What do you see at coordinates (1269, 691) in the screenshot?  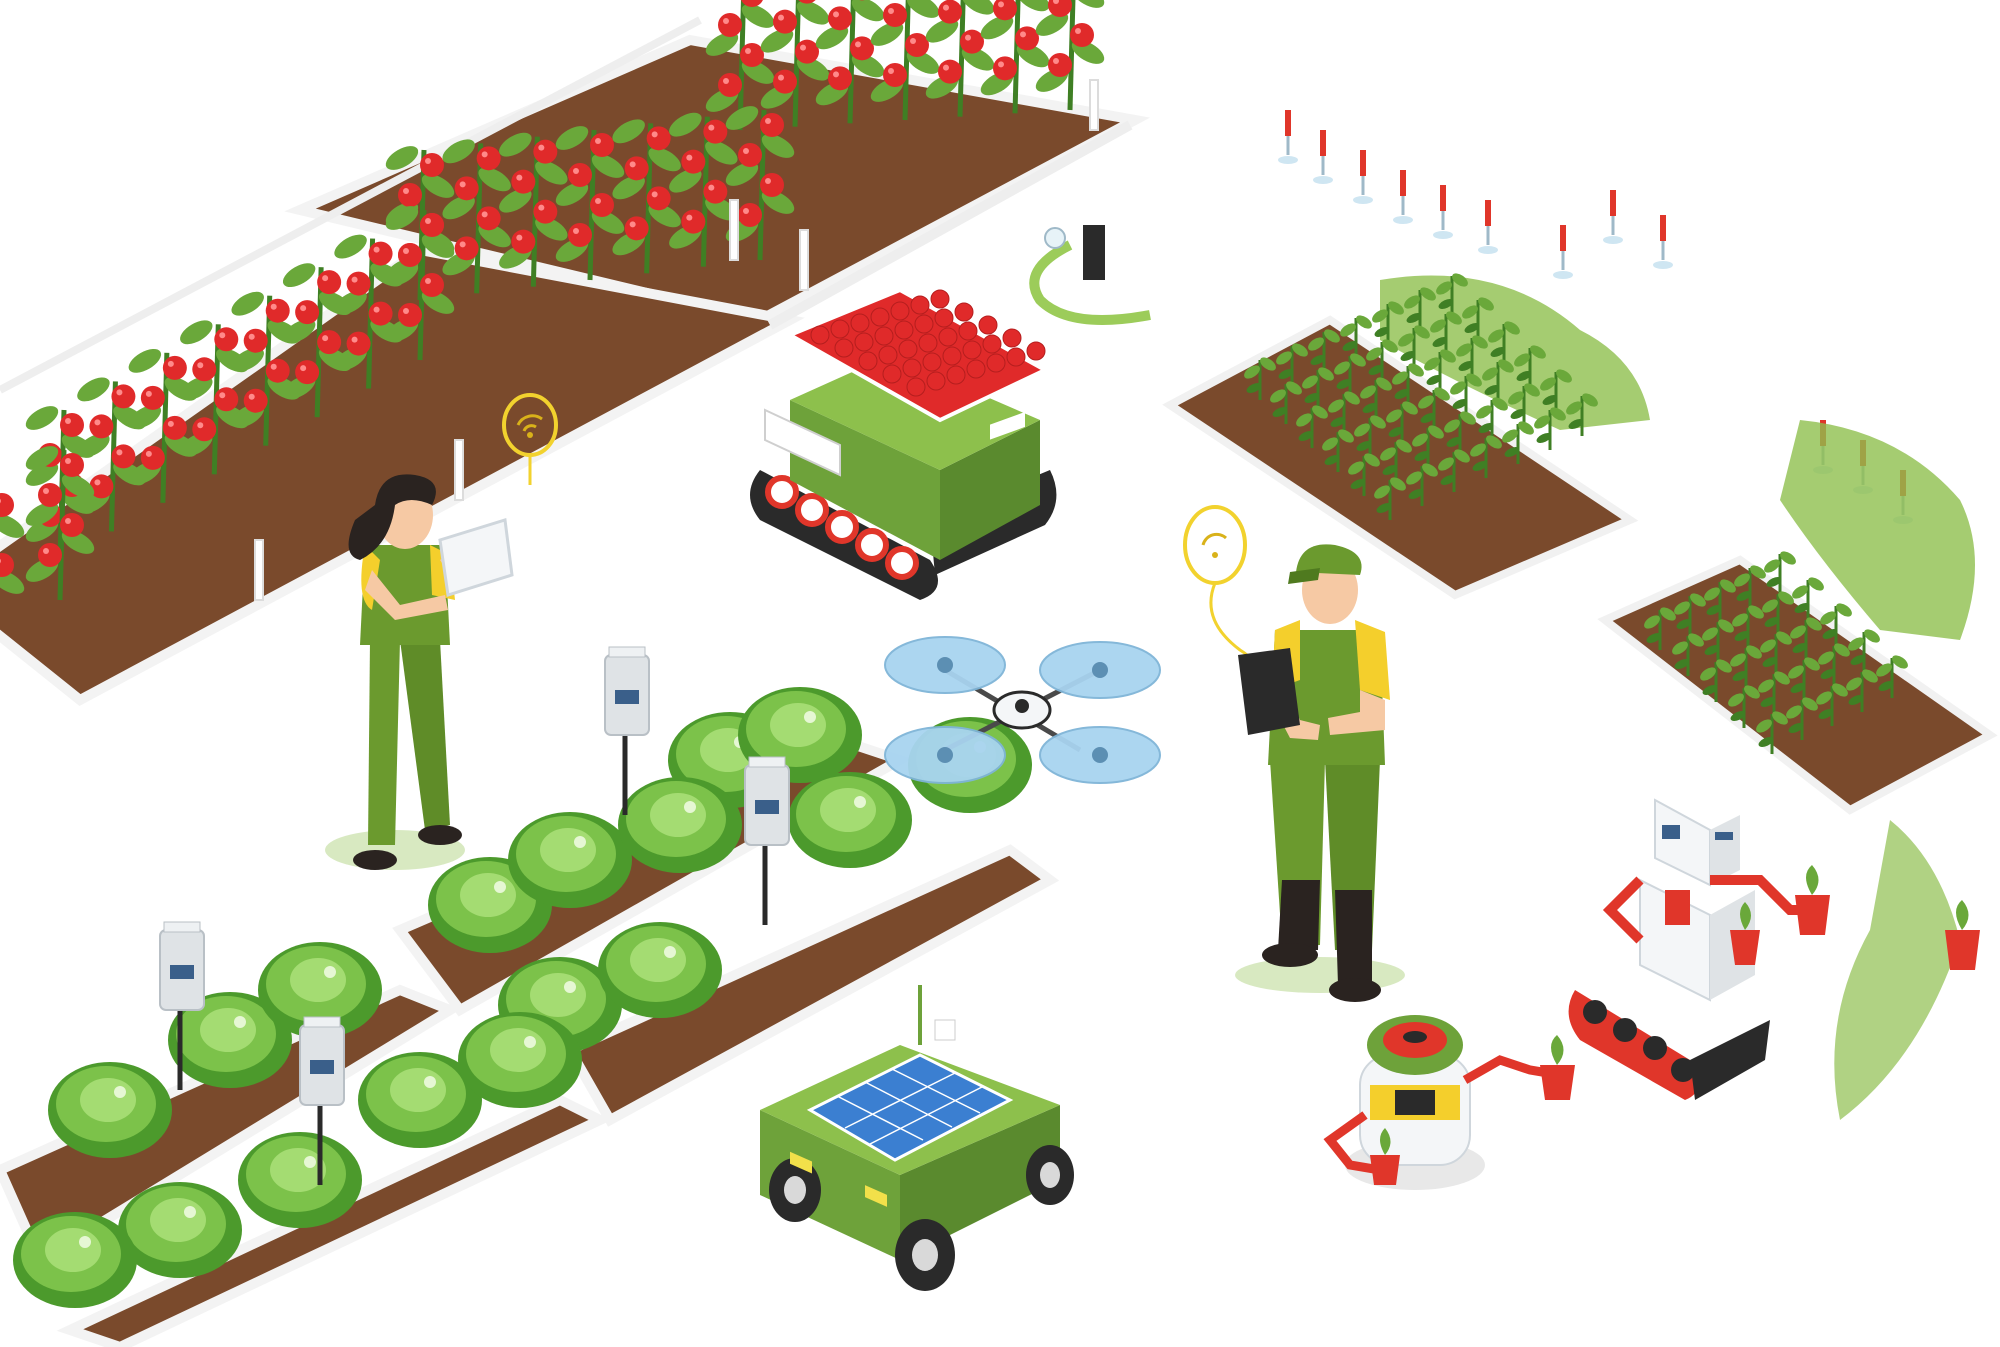 I see `tablet` at bounding box center [1269, 691].